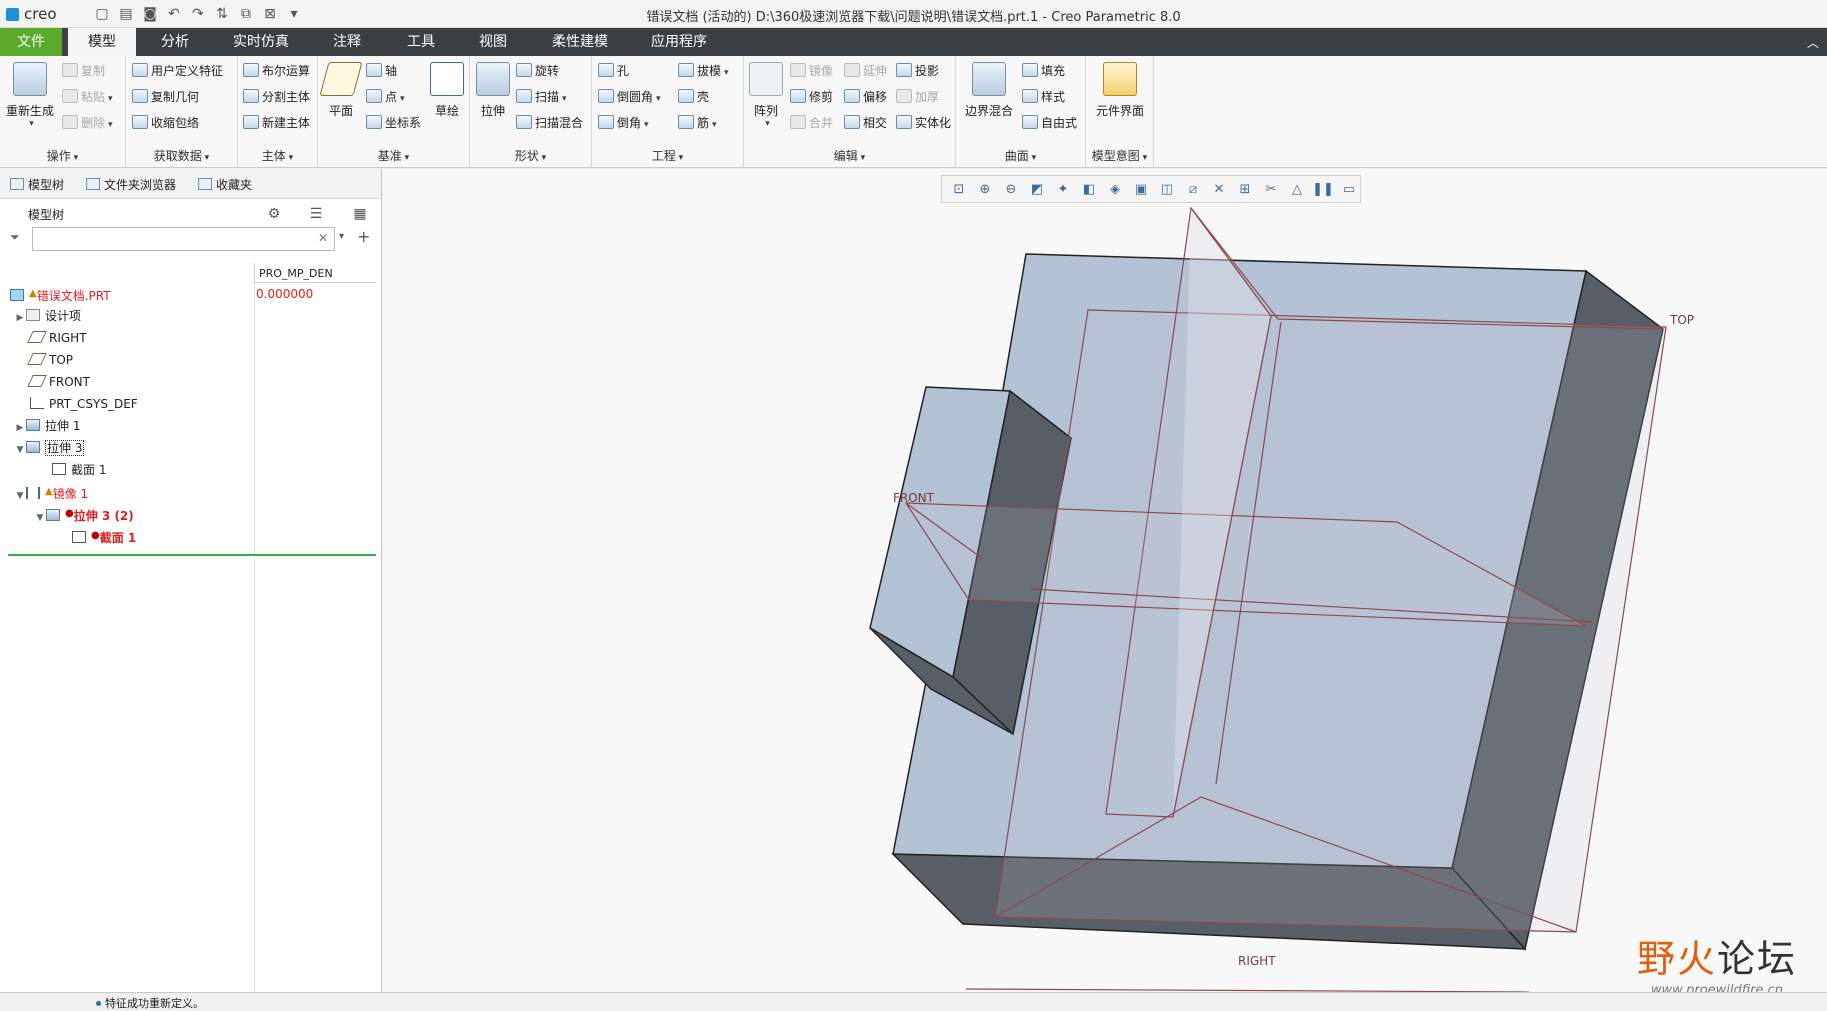 Image resolution: width=1827 pixels, height=1011 pixels. I want to click on tab-model-tree: 模型树, so click(37, 184).